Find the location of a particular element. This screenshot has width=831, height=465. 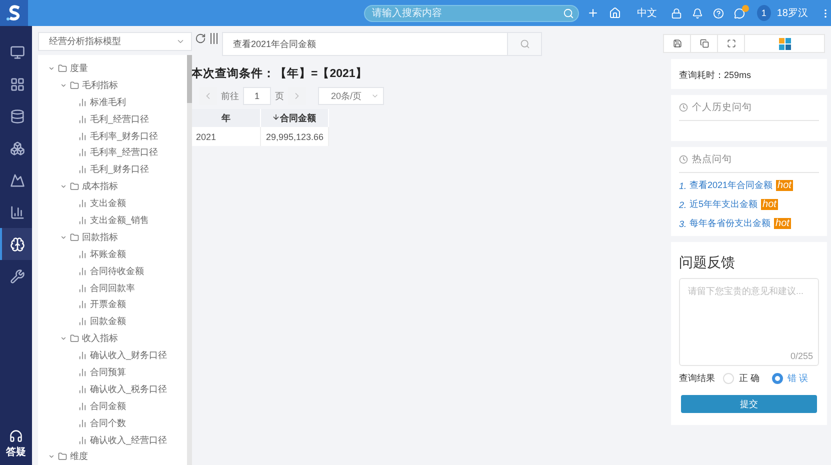

tree-item: 合同个数 is located at coordinates (112, 423).